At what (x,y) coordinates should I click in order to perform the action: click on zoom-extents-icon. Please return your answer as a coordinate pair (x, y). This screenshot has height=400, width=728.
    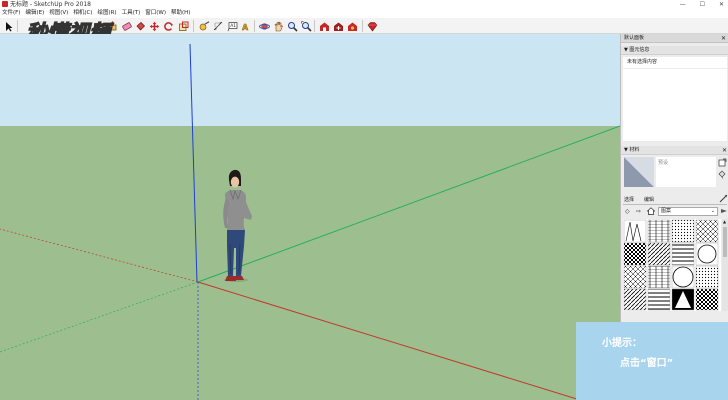
    Looking at the image, I should click on (306, 26).